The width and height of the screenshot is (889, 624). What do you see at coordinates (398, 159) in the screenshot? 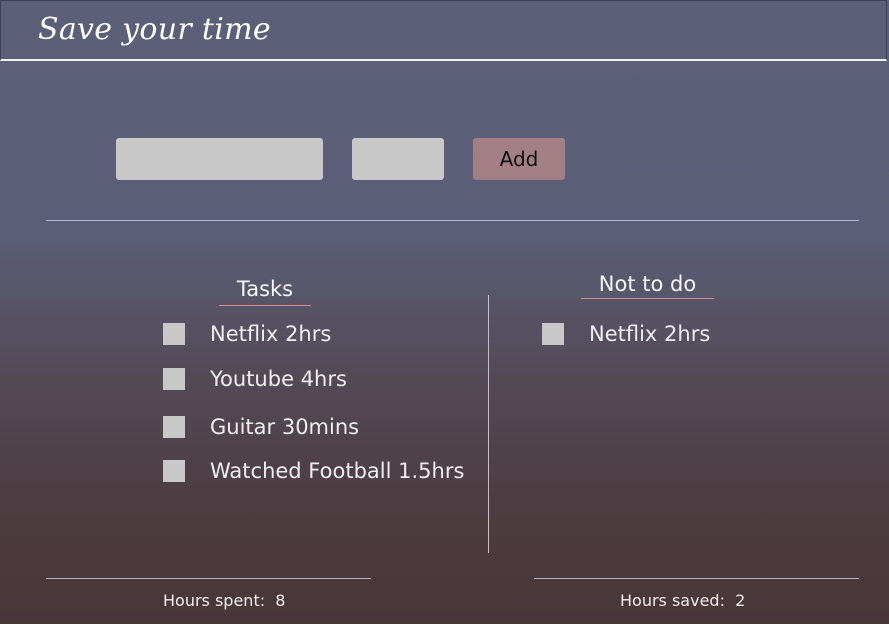
I see `hours-input` at bounding box center [398, 159].